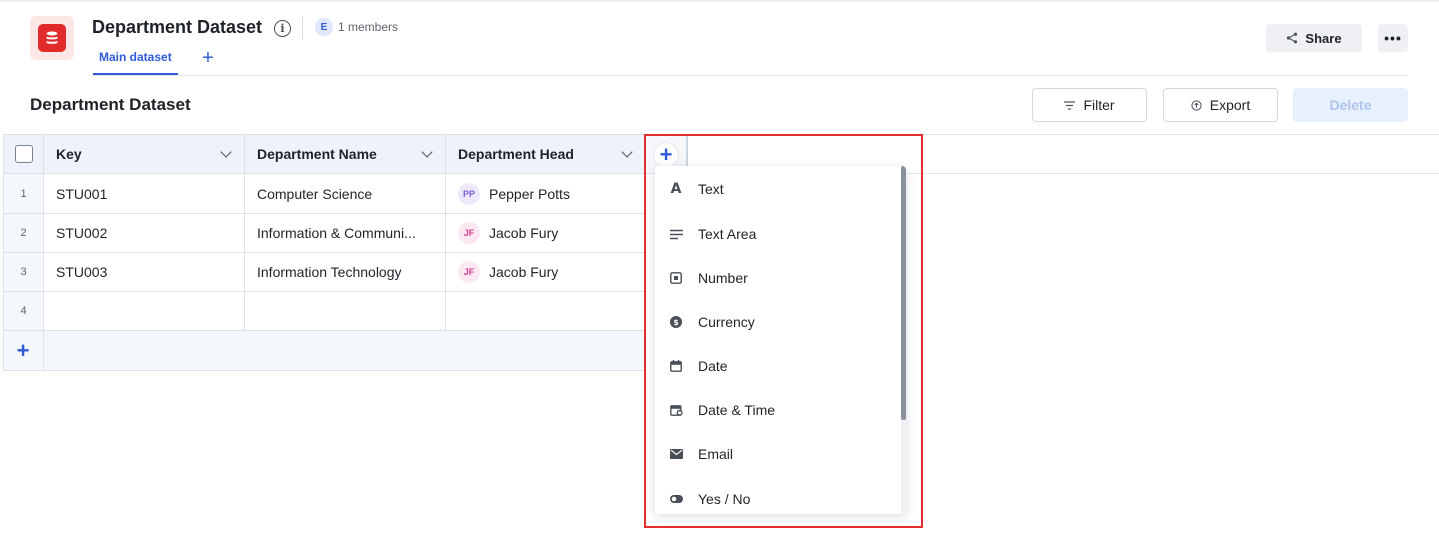 This screenshot has width=1439, height=537. What do you see at coordinates (368, 27) in the screenshot?
I see `members-count: 1 members` at bounding box center [368, 27].